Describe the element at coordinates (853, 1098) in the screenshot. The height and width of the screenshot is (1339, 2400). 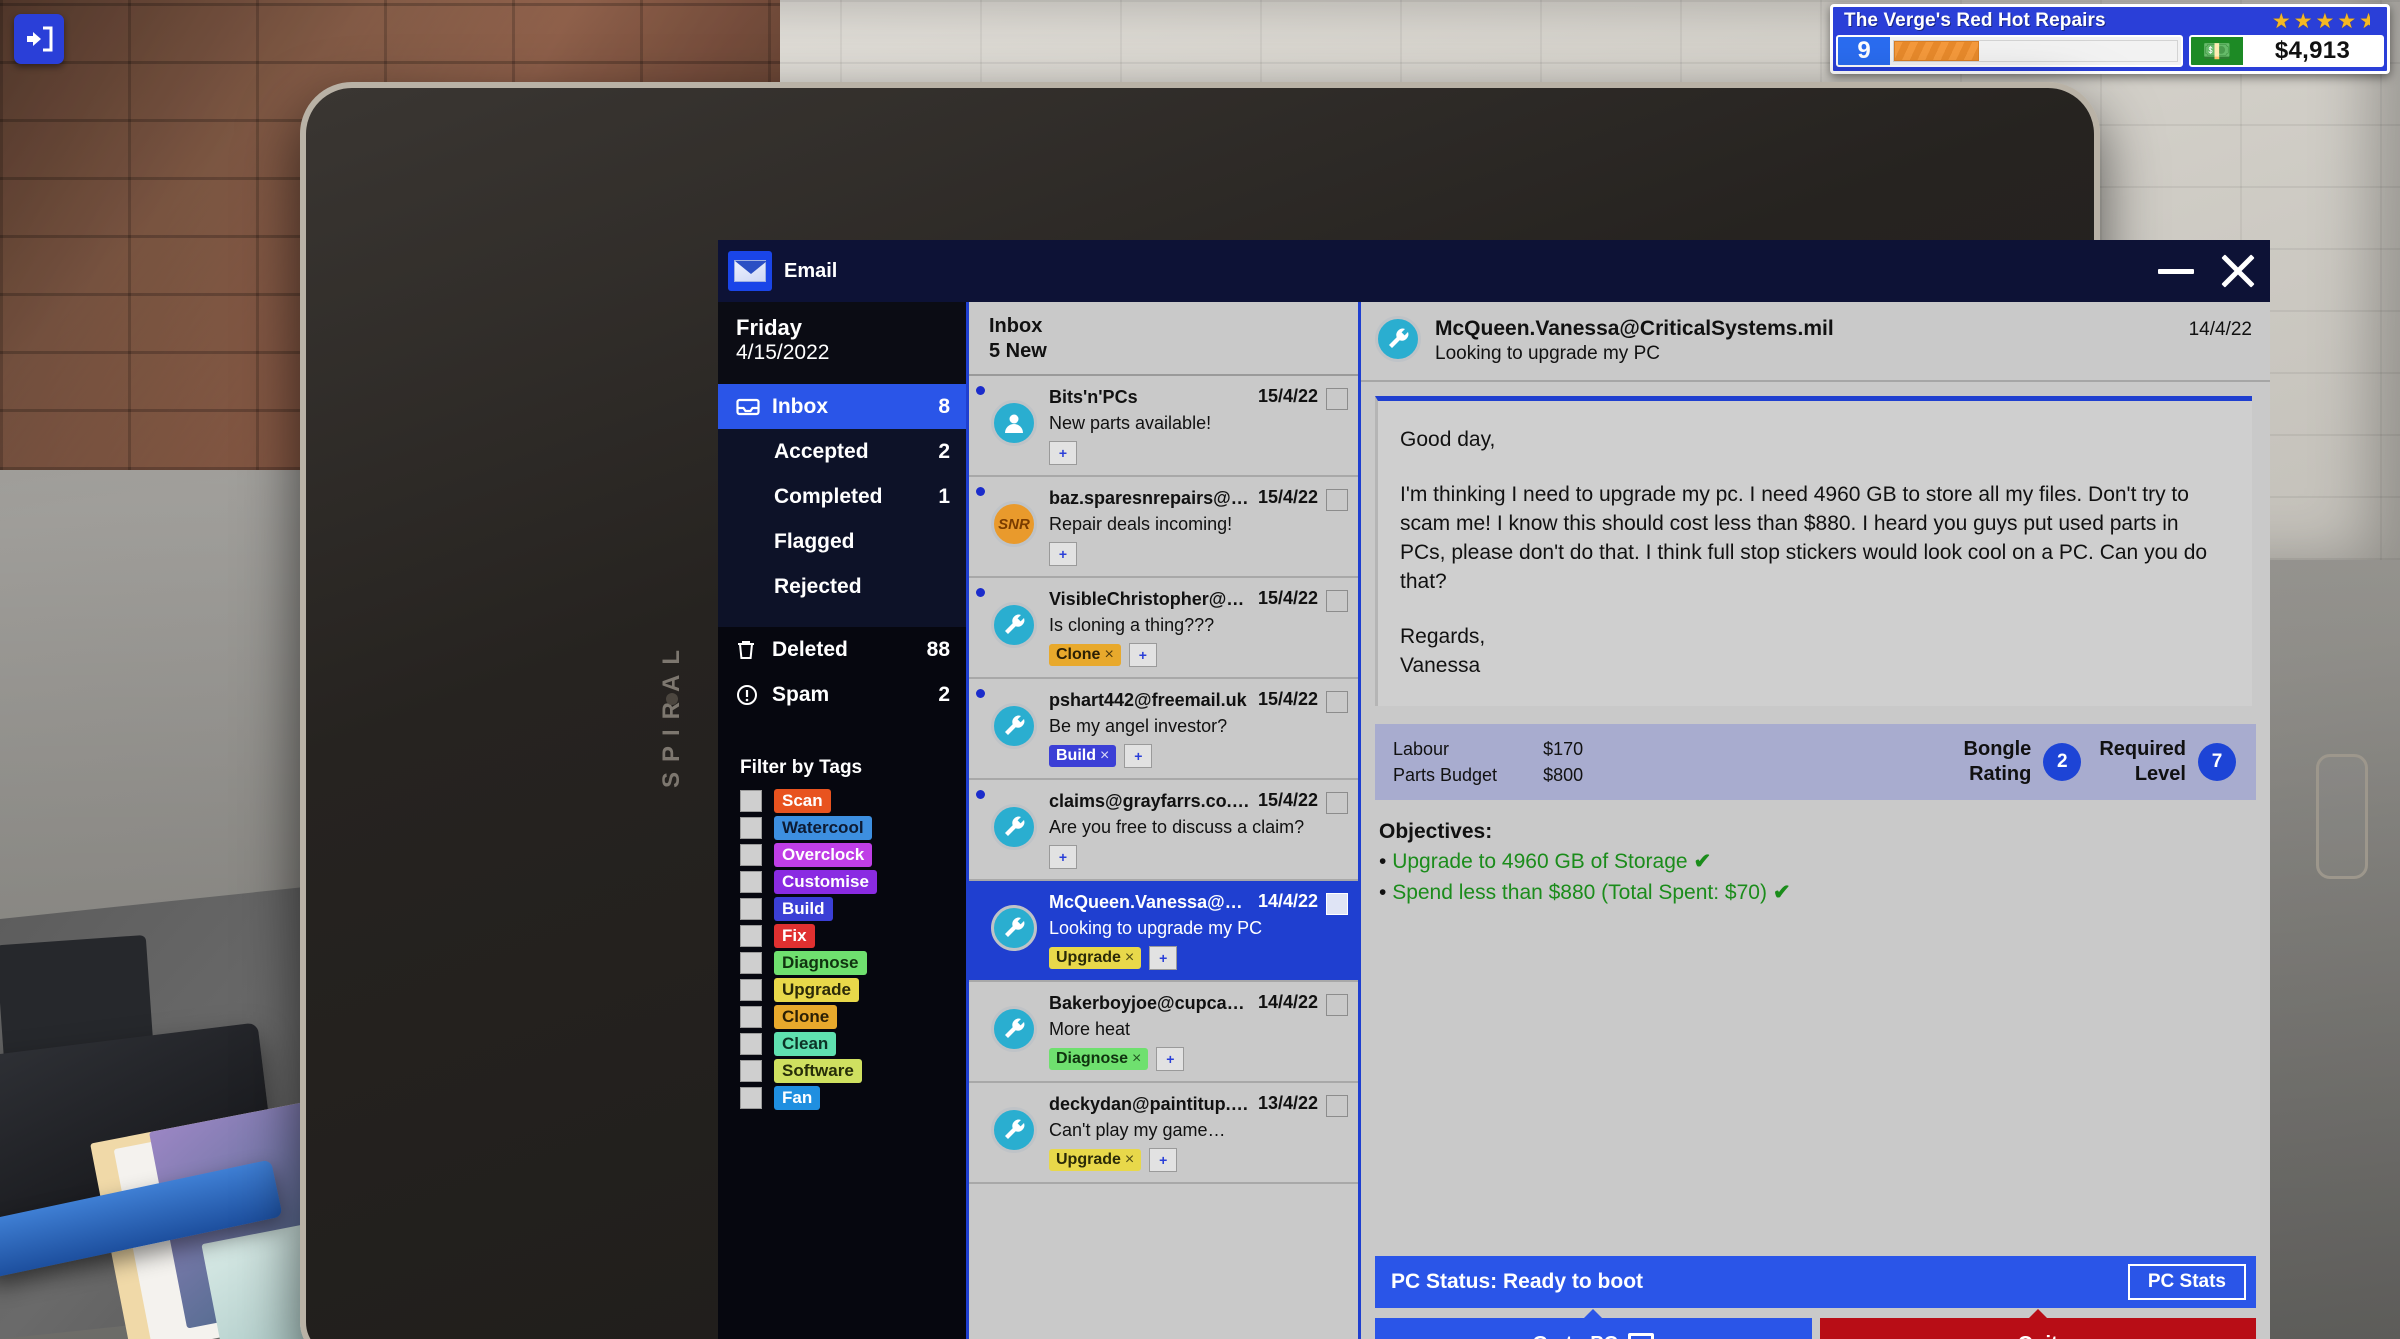
I see `tag-filter-row: Fan` at that location.